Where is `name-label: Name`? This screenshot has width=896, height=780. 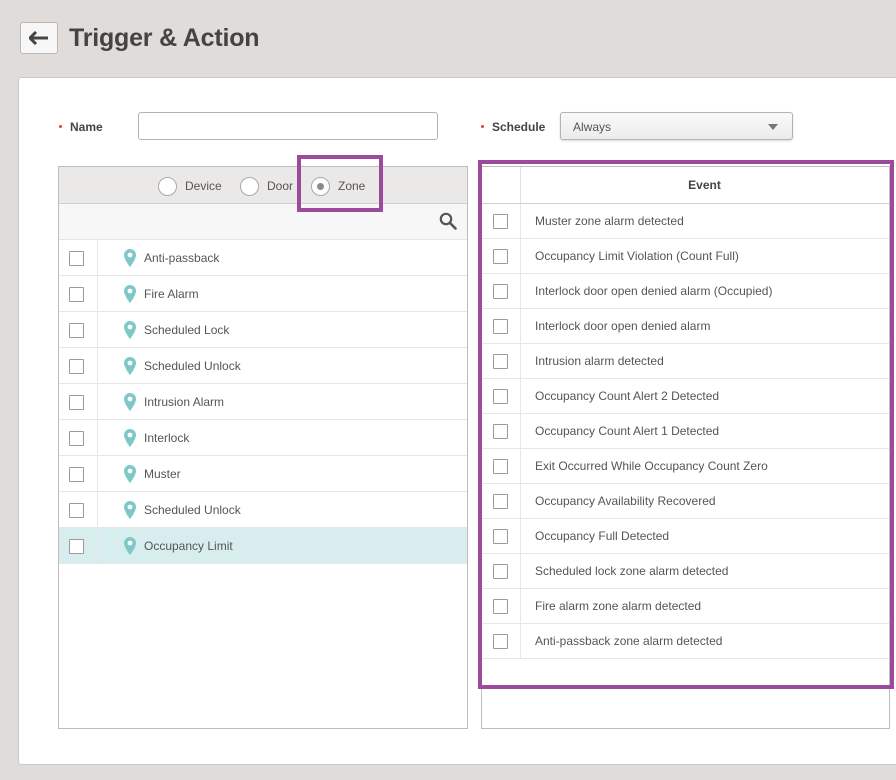 name-label: Name is located at coordinates (86, 127).